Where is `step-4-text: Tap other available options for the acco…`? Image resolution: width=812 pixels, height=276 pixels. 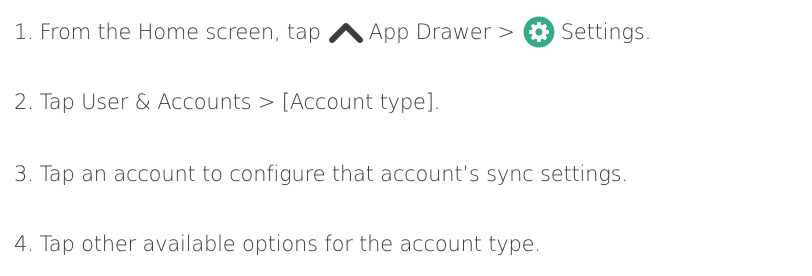 step-4-text: Tap other available options for the acco… is located at coordinates (290, 244).